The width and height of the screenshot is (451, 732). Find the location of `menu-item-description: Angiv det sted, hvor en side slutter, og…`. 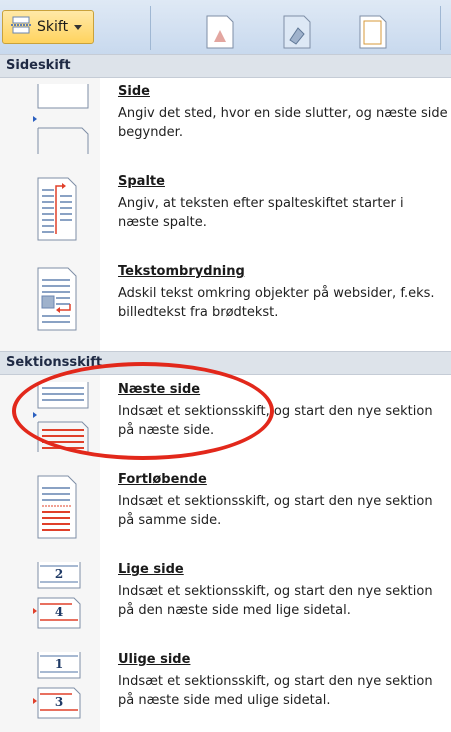

menu-item-description: Angiv det sted, hvor en side slutter, og… is located at coordinates (283, 123).